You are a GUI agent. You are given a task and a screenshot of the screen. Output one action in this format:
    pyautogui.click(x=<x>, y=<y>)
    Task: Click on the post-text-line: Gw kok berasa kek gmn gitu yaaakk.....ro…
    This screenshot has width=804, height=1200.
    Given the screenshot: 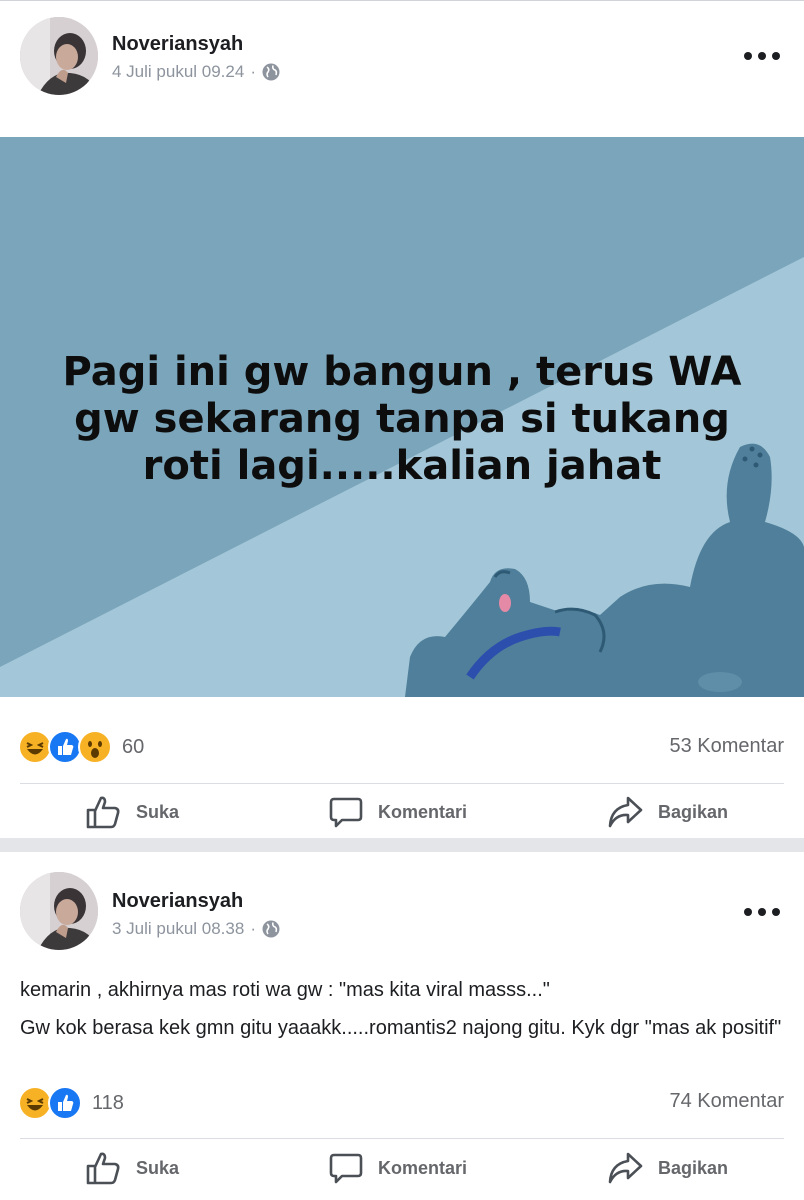 What is the action you would take?
    pyautogui.click(x=401, y=1028)
    